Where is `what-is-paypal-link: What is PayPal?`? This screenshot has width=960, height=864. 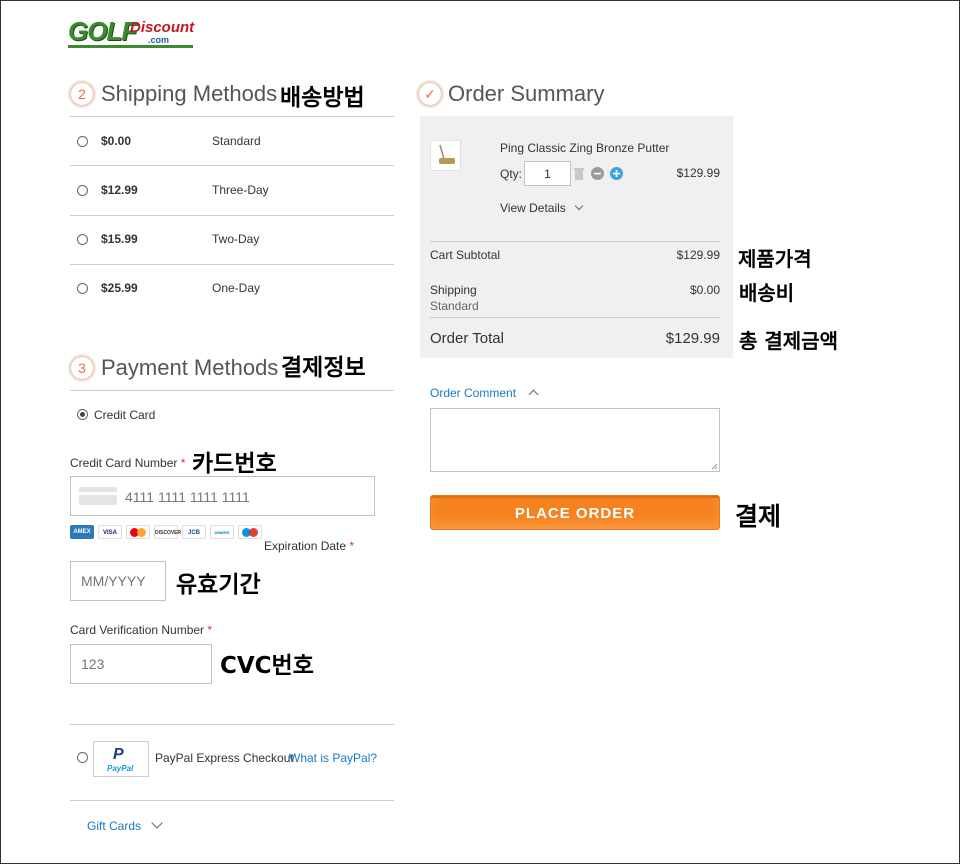
what-is-paypal-link: What is PayPal? is located at coordinates (333, 758).